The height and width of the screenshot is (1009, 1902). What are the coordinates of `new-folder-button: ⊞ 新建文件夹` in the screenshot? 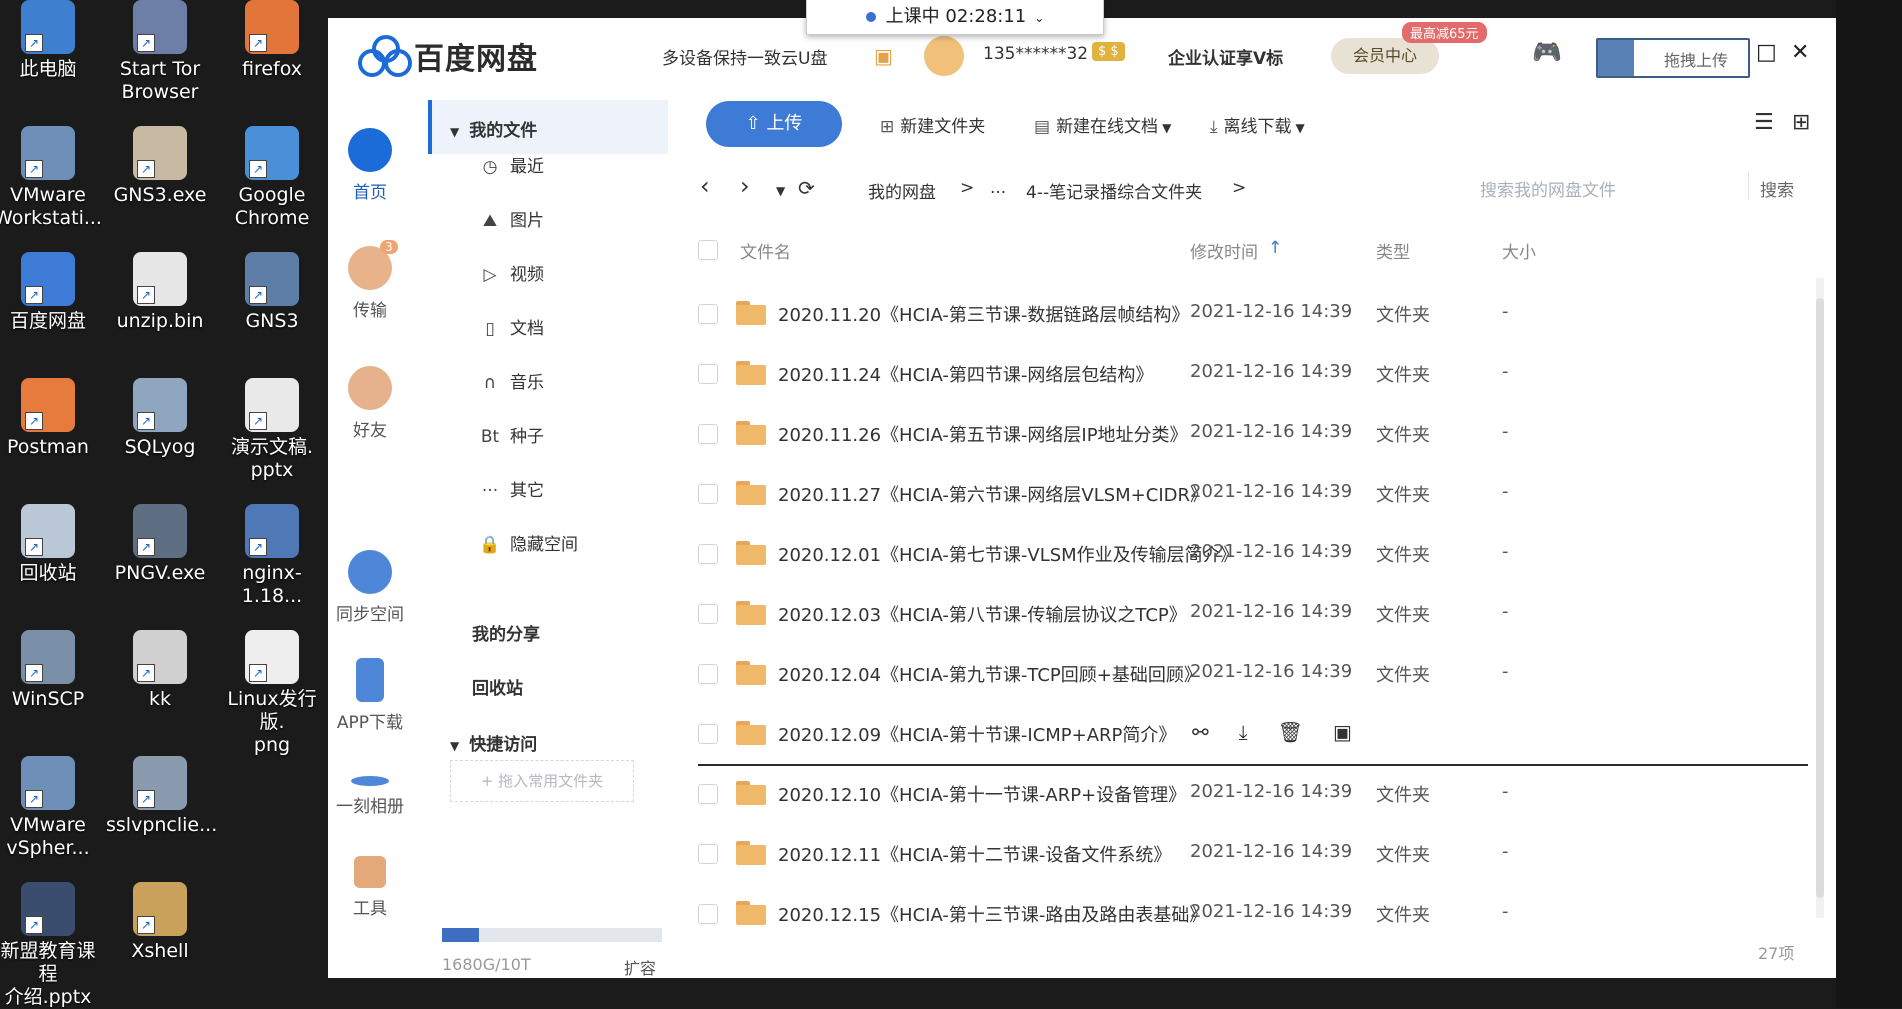 It's located at (932, 124).